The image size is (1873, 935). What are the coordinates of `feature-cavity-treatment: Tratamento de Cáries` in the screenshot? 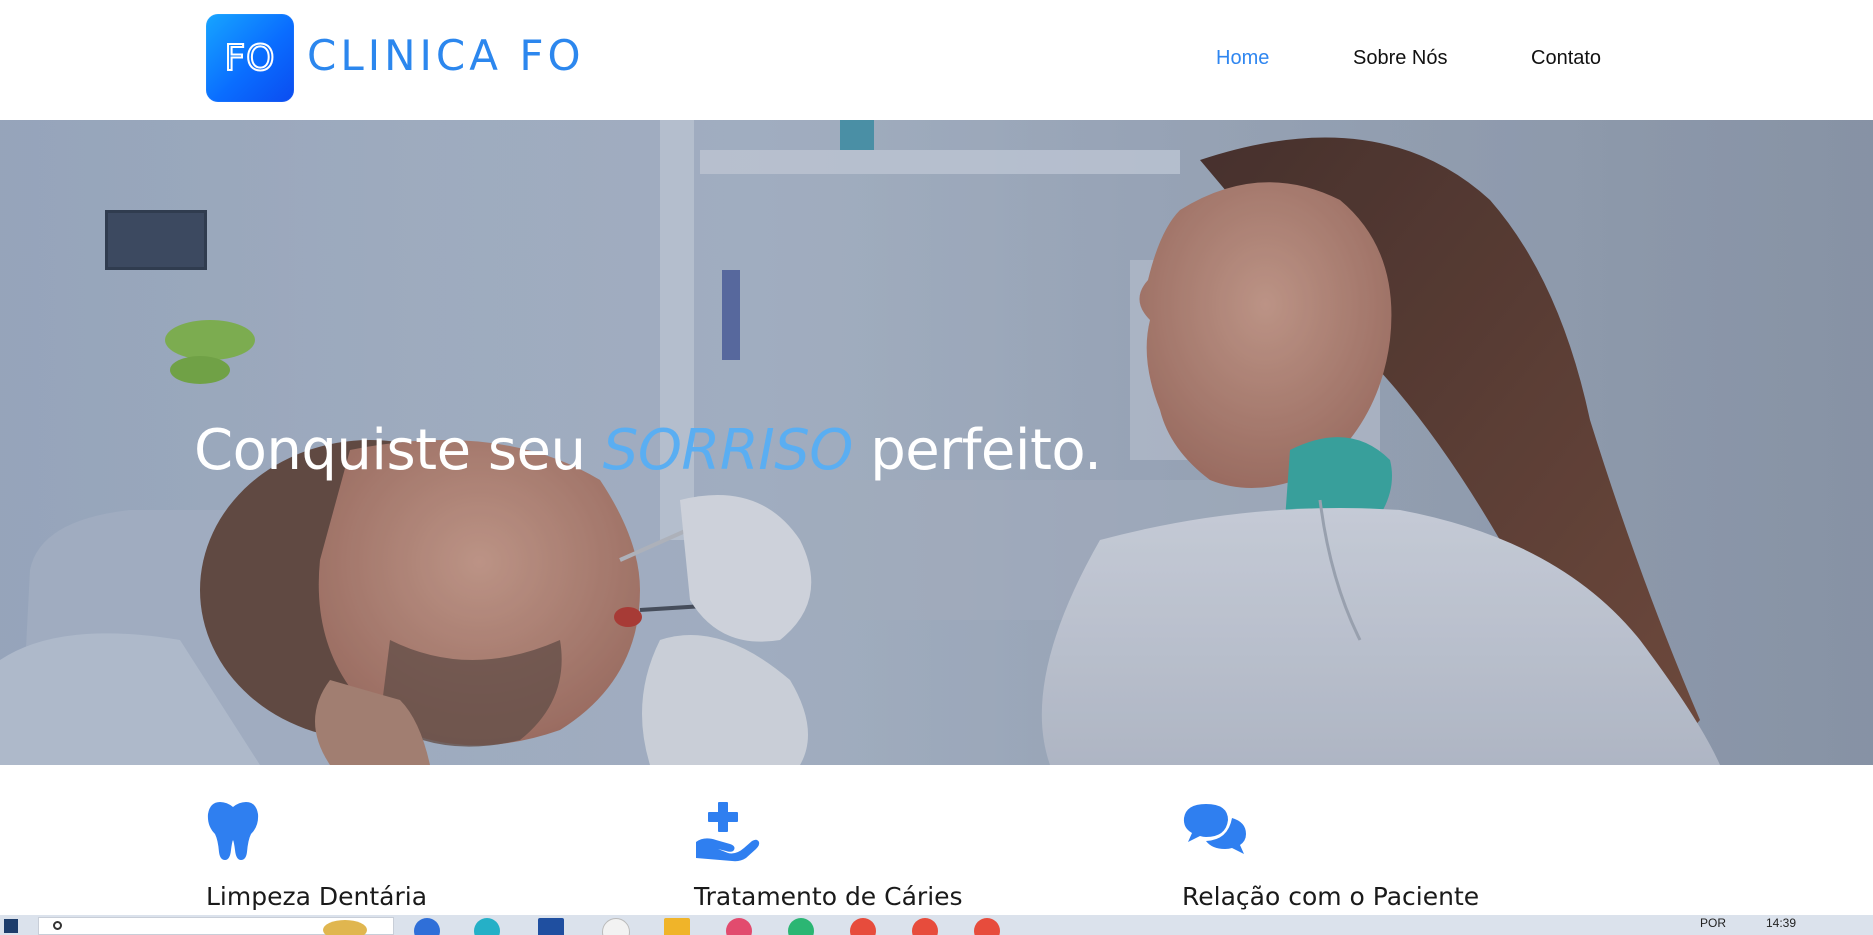 It's located at (904, 857).